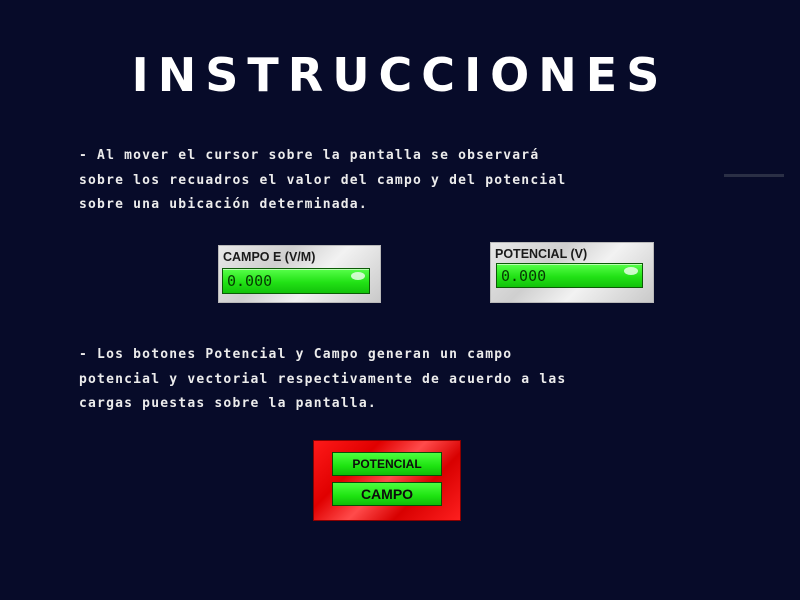 This screenshot has height=600, width=800. What do you see at coordinates (754, 175) in the screenshot?
I see `divider` at bounding box center [754, 175].